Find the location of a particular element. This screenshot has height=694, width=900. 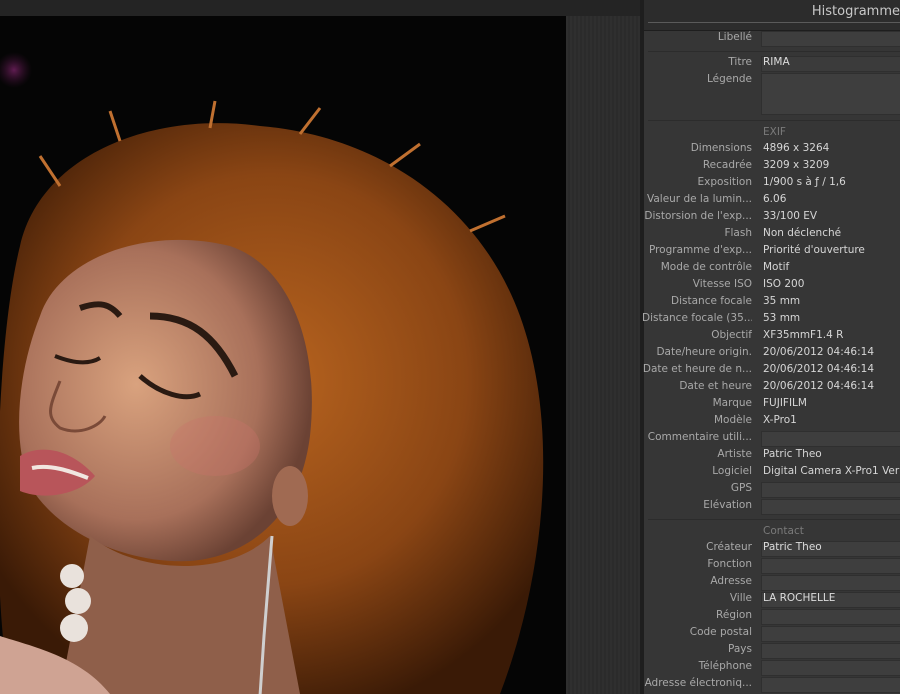

metadata-row: Marque FUJIFILM is located at coordinates (772, 404).